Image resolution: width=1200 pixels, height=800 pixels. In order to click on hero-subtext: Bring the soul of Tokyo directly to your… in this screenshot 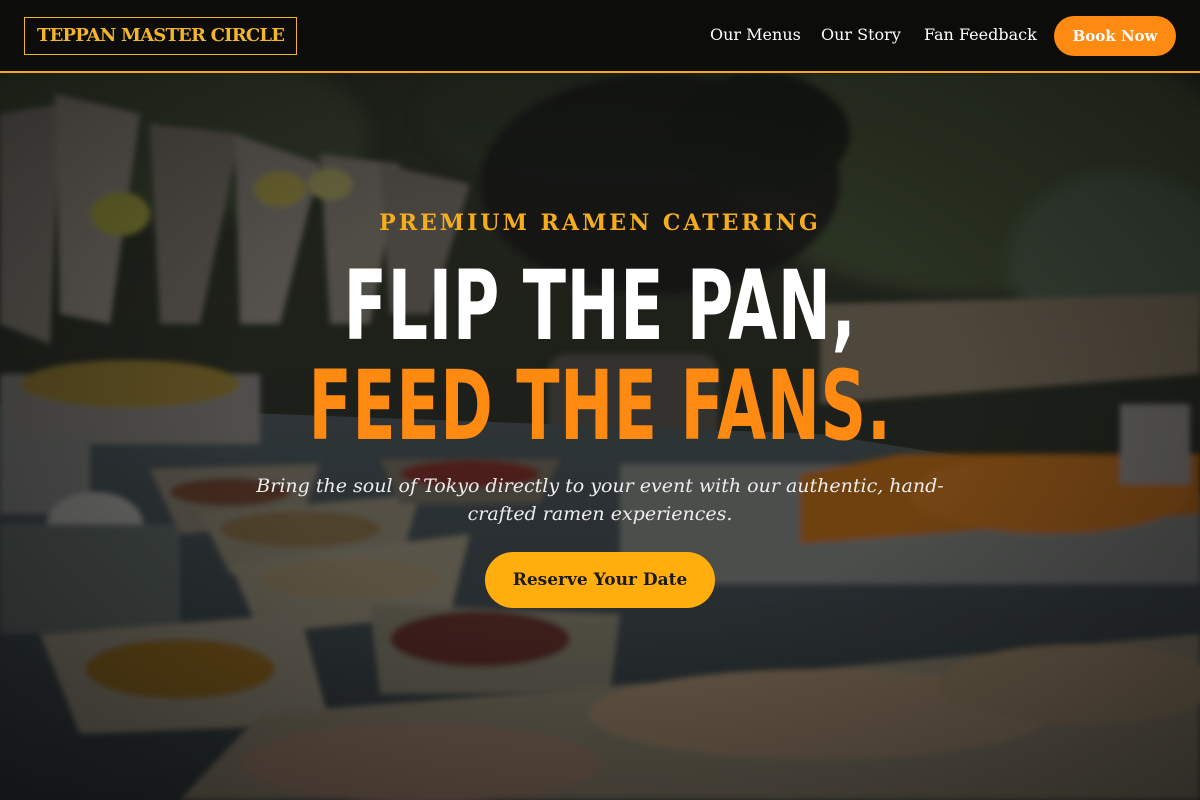, I will do `click(600, 500)`.